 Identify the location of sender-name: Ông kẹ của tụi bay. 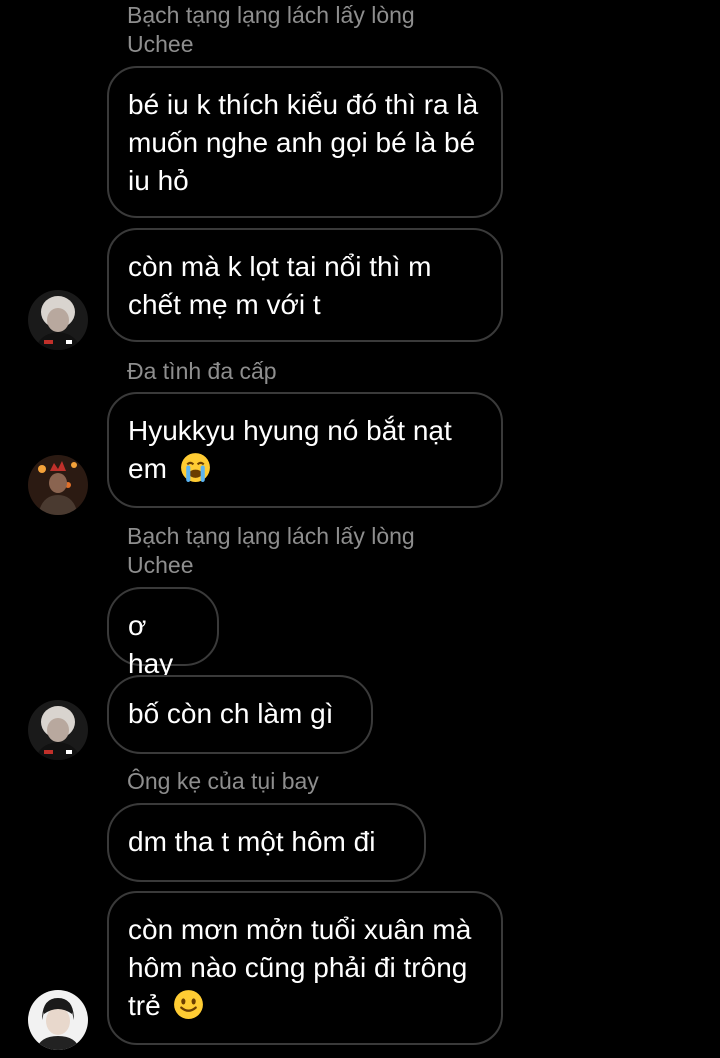
(223, 781).